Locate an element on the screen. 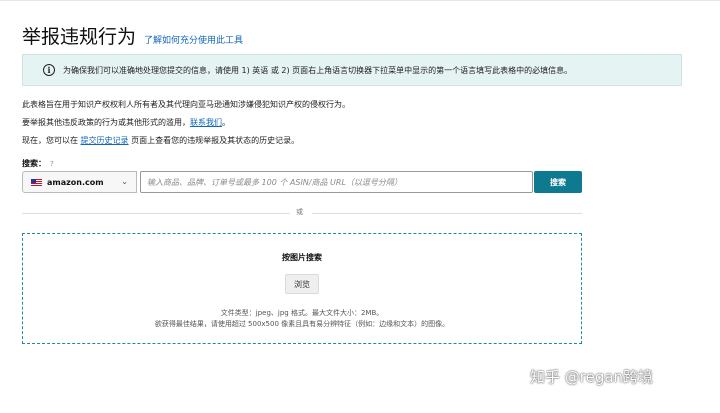 This screenshot has height=413, width=720. chevron-down-icon: ⌄ is located at coordinates (124, 181).